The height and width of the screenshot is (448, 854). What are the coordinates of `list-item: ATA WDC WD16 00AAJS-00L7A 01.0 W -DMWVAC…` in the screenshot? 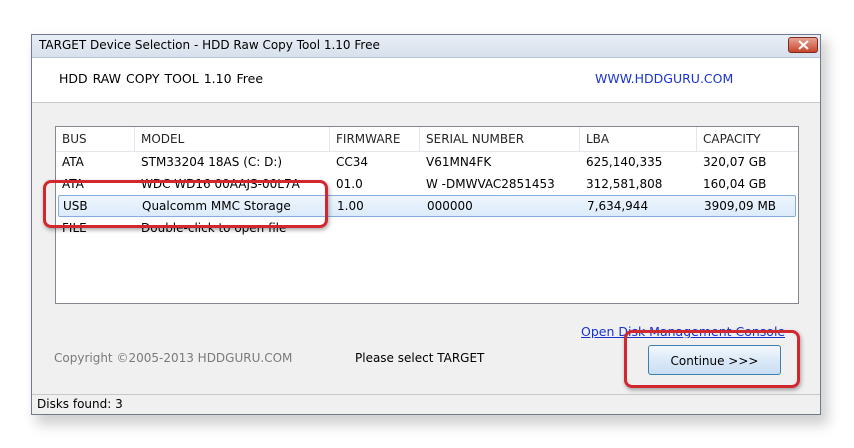 It's located at (427, 184).